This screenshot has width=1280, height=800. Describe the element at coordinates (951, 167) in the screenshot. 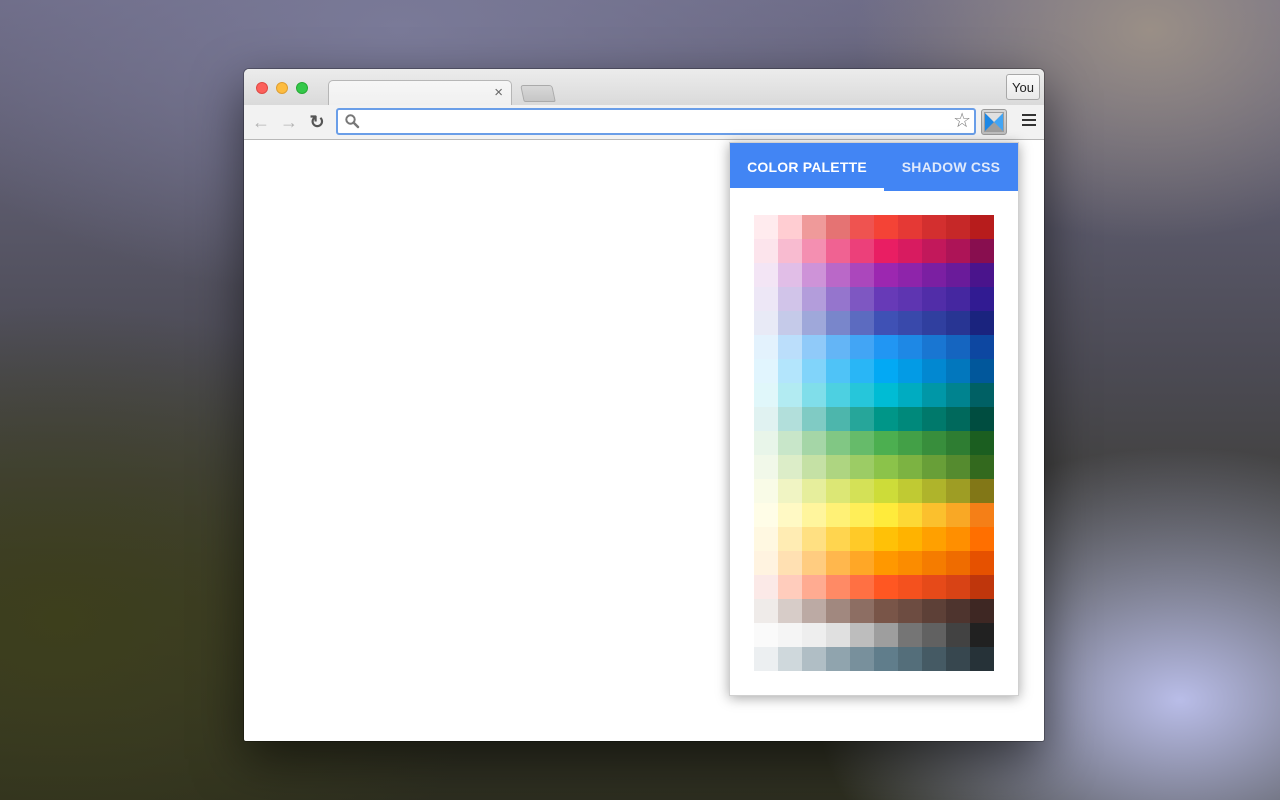

I see `tab-shadow-css: SHADOW CSS` at that location.